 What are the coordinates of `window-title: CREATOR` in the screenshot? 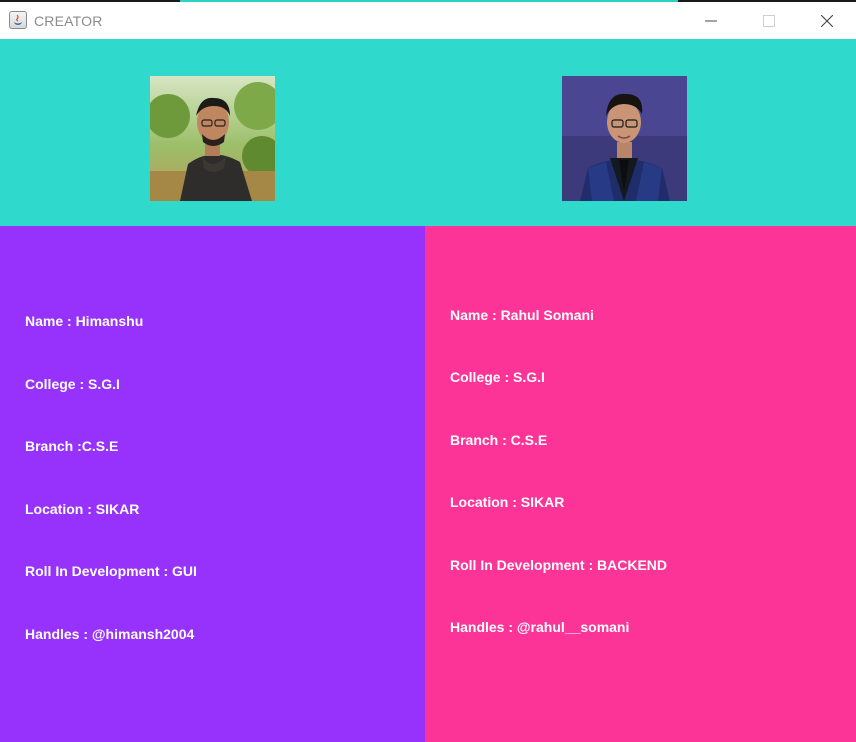 It's located at (68, 21).